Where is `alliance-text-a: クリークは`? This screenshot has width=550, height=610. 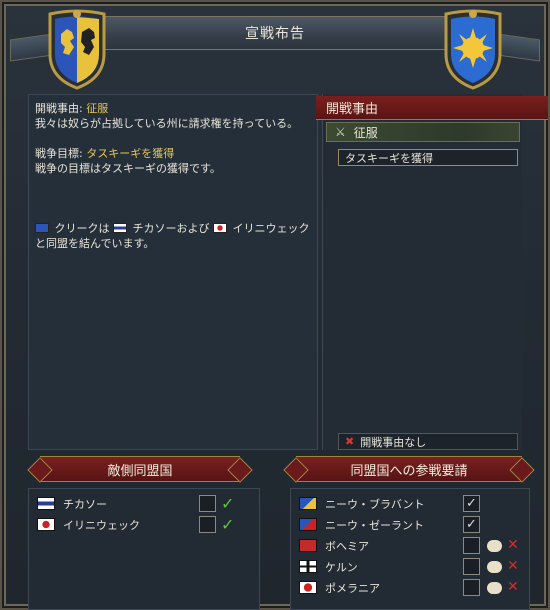
alliance-text-a: クリークは is located at coordinates (82, 228).